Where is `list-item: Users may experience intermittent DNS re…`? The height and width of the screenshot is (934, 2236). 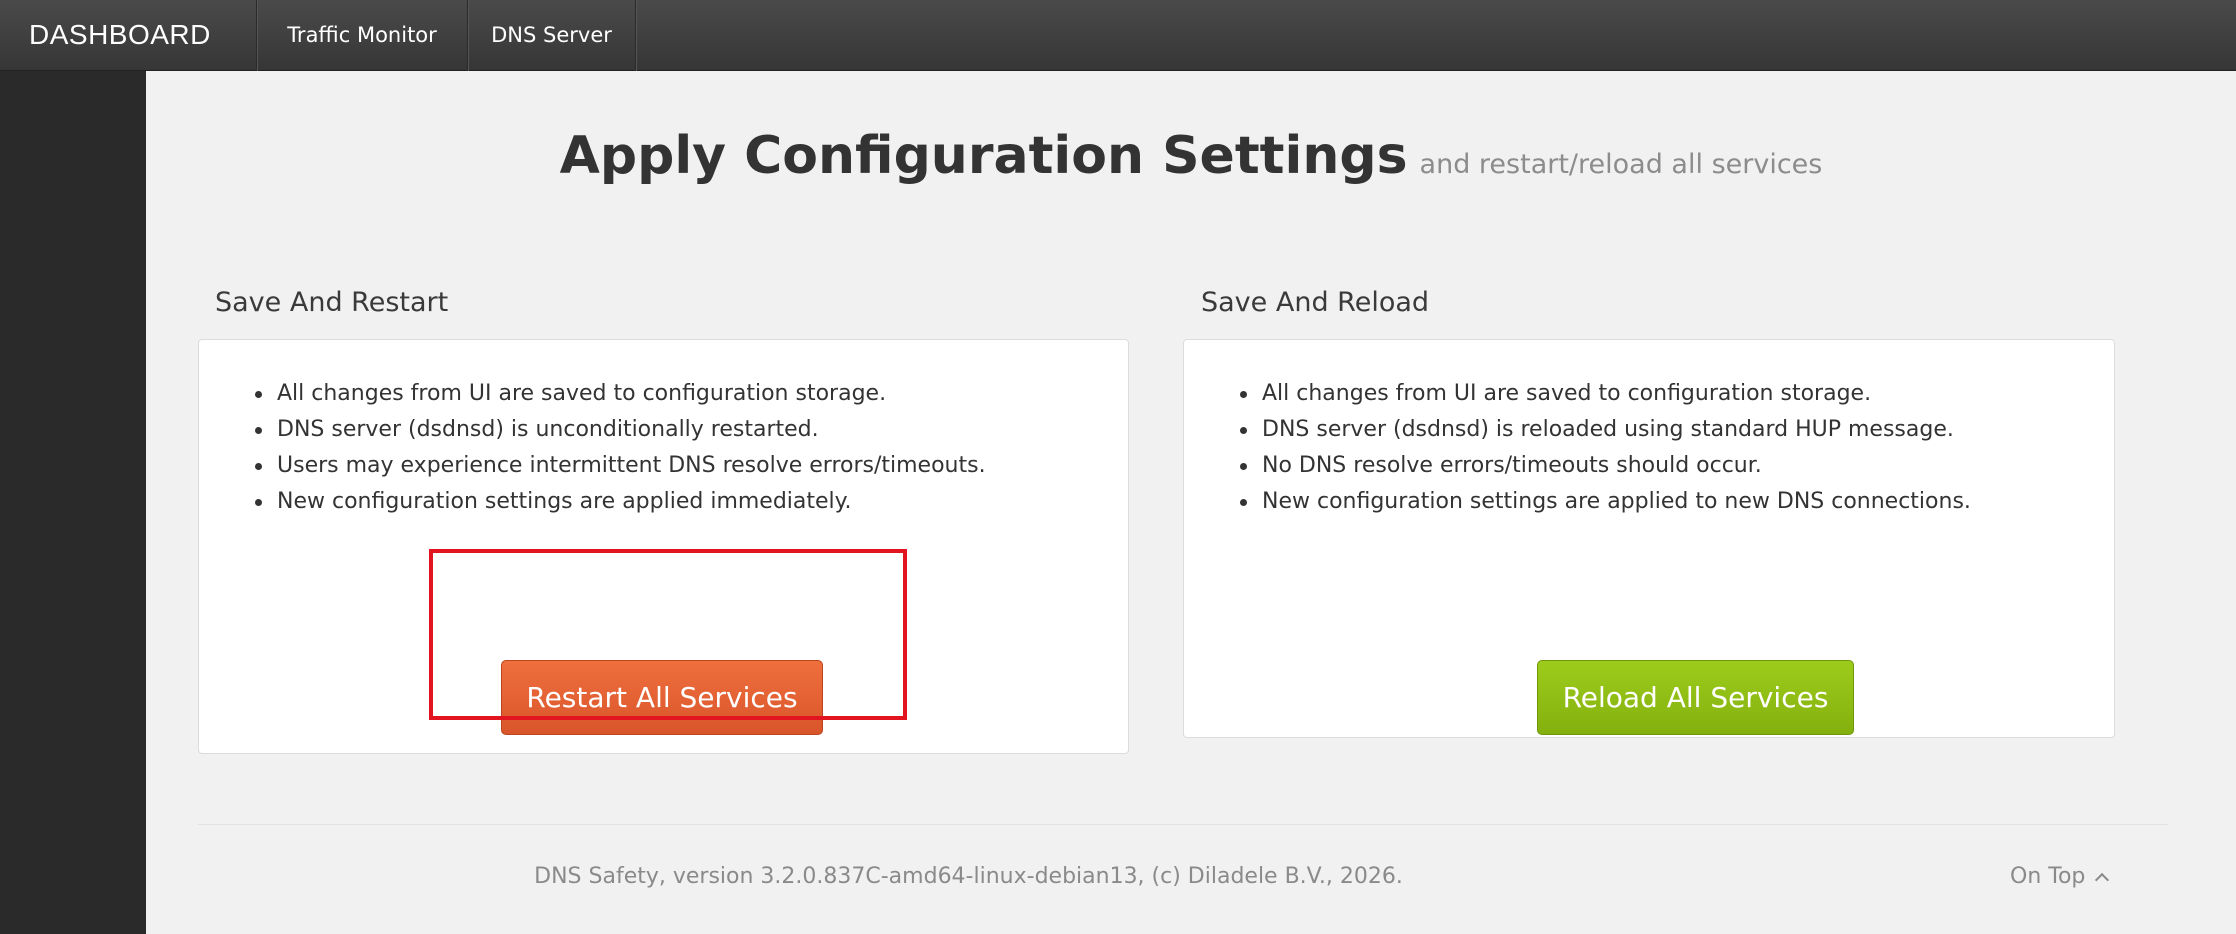 list-item: Users may experience intermittent DNS re… is located at coordinates (619, 466).